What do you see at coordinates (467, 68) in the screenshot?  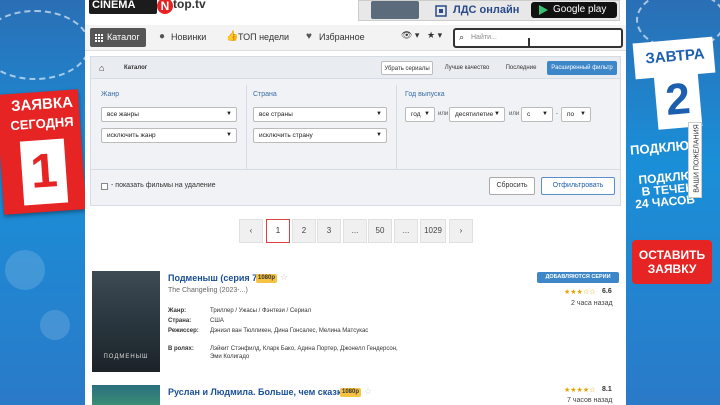 I see `best-quality-button: Лучше качество` at bounding box center [467, 68].